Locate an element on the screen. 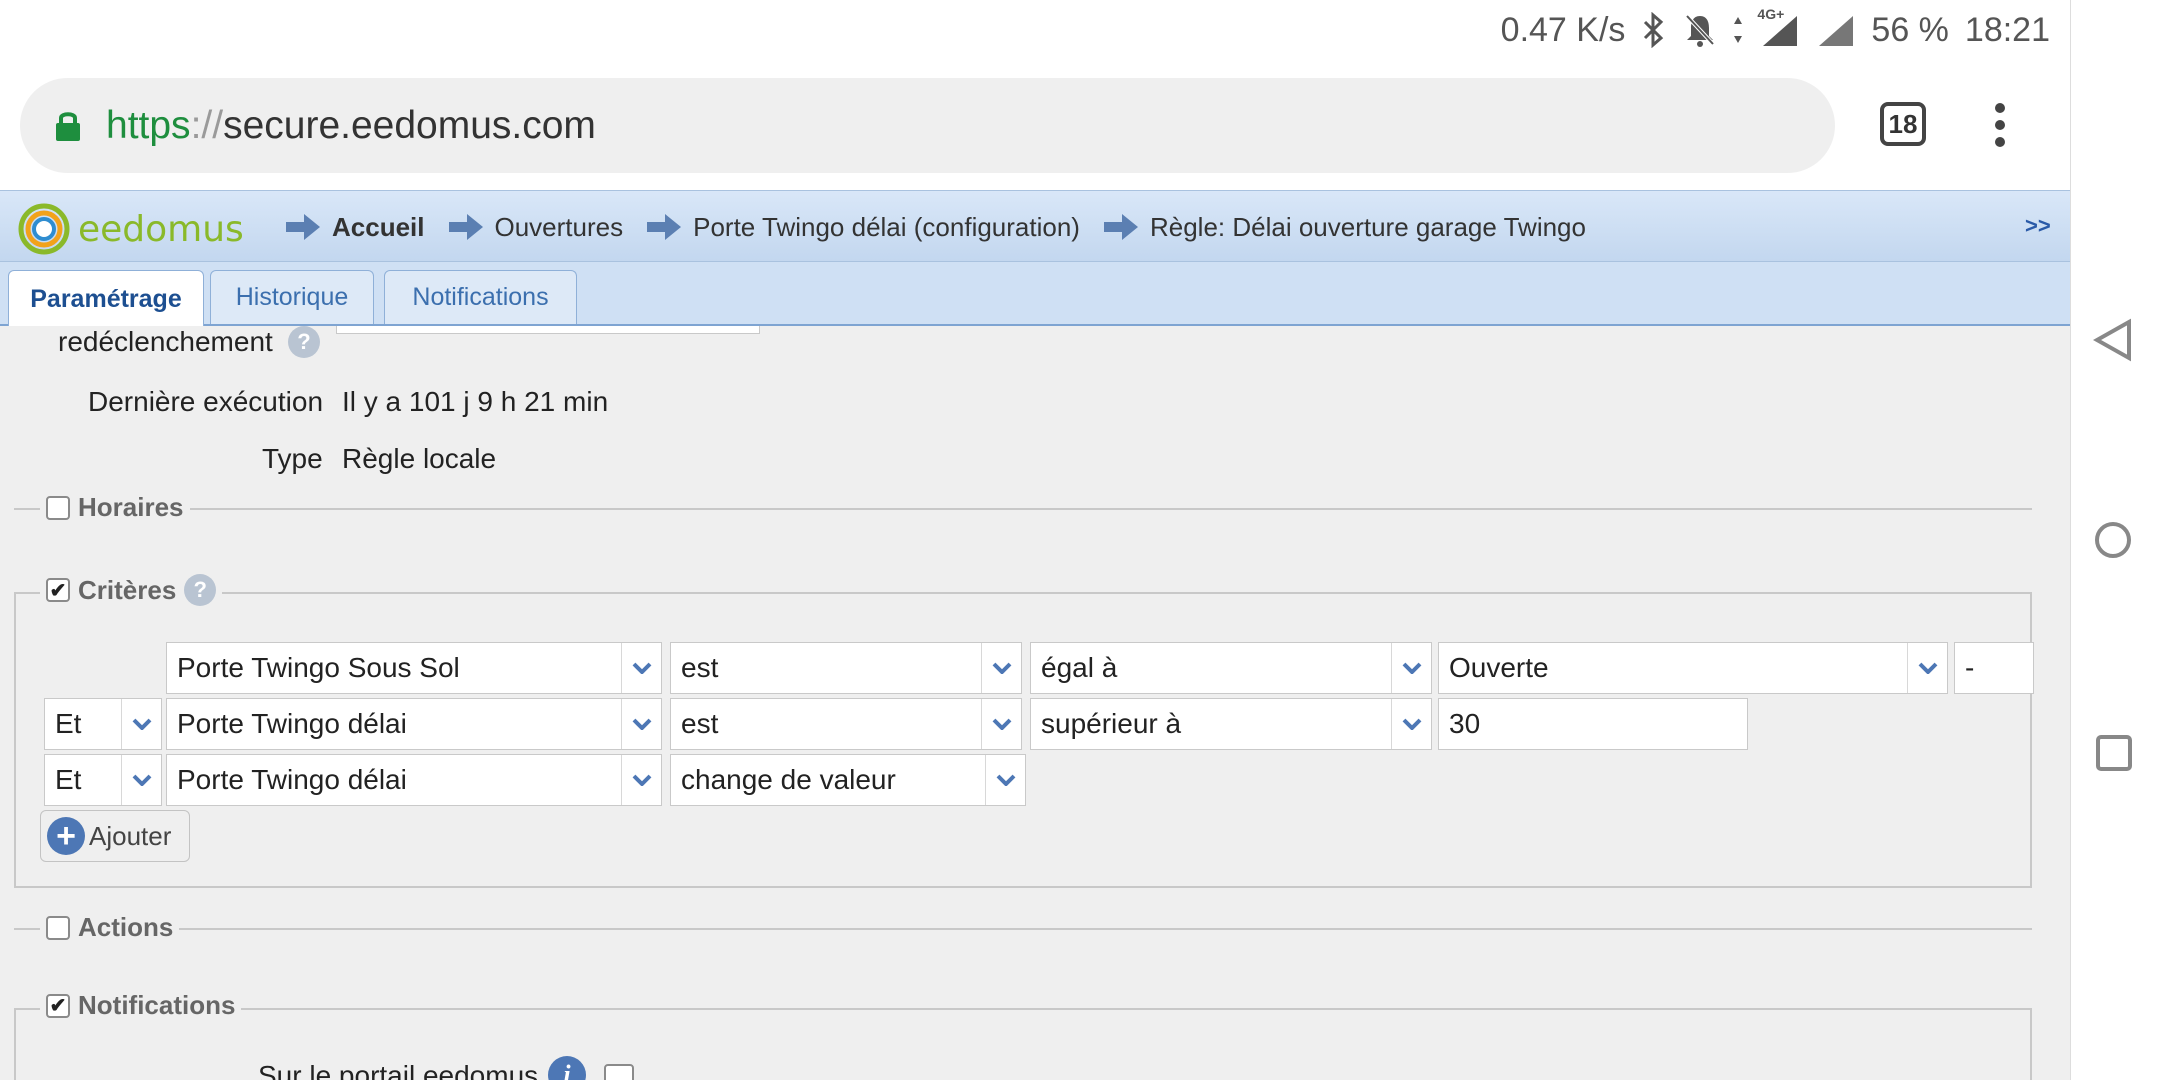 The image size is (2160, 1080). section-title: Horaires is located at coordinates (131, 507).